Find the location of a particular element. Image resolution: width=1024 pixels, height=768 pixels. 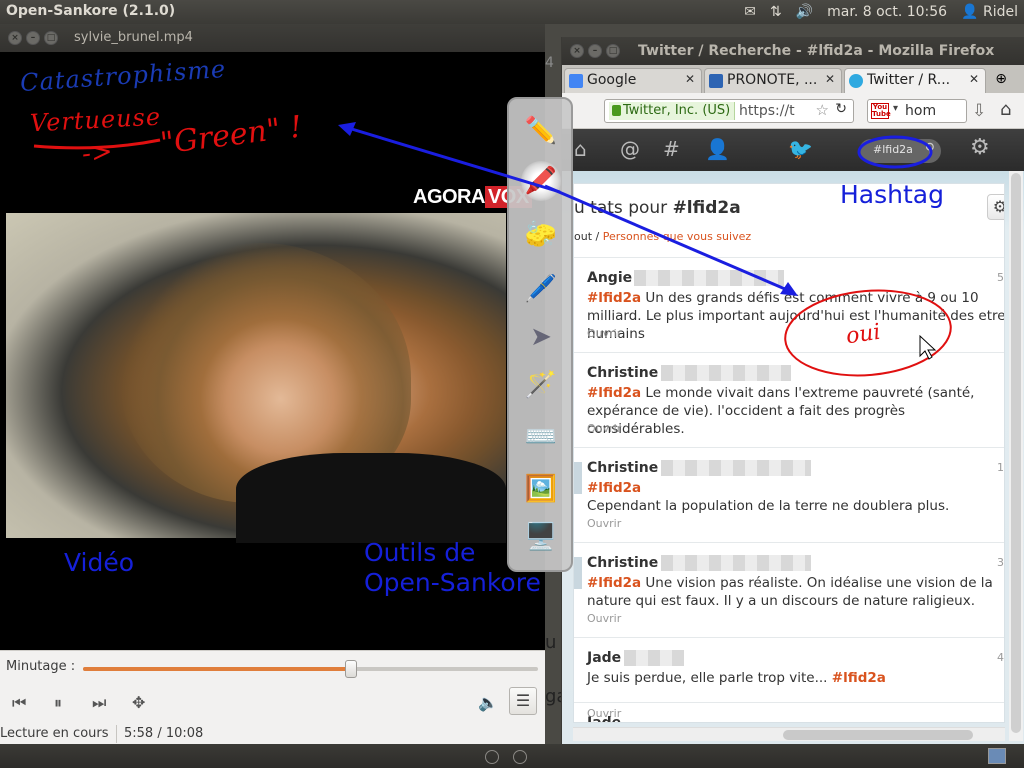

site-identity-label: Twitter, Inc. (US) is located at coordinates (677, 110).